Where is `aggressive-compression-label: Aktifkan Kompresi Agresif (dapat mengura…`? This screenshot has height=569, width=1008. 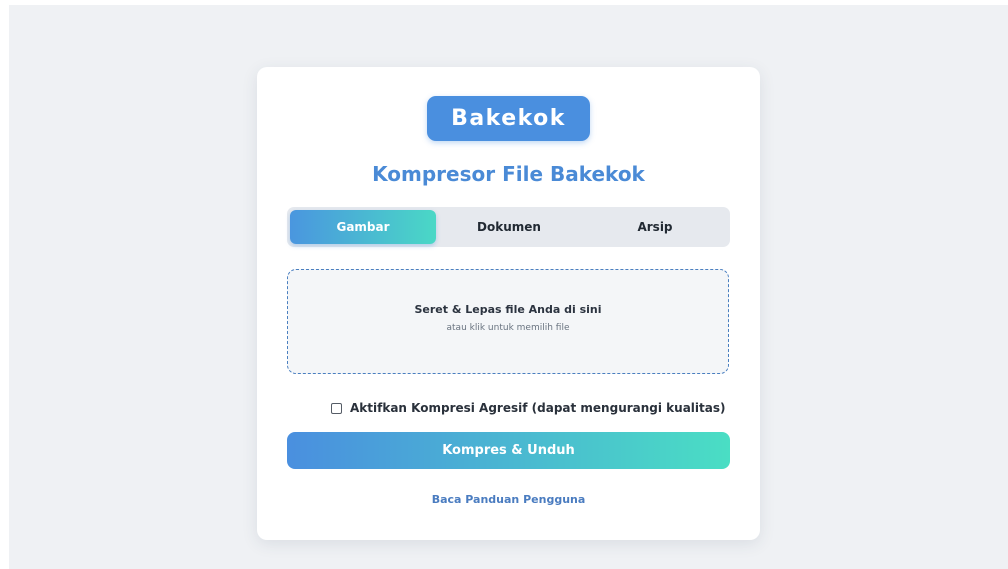 aggressive-compression-label: Aktifkan Kompresi Agresif (dapat mengura… is located at coordinates (537, 408).